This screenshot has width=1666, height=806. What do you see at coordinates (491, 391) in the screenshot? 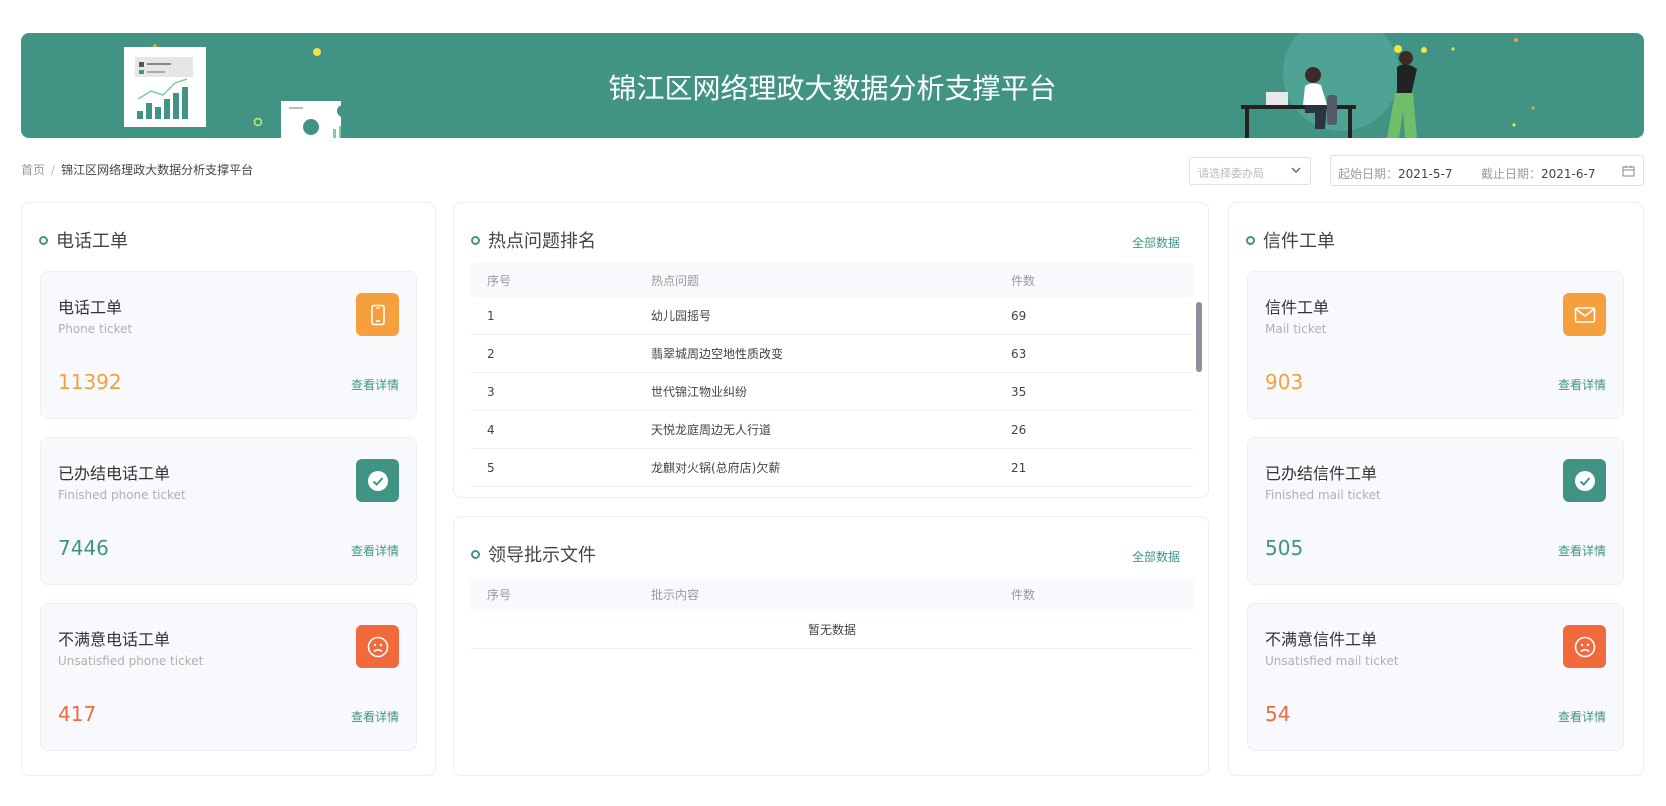
I see `cell-rank: 3` at bounding box center [491, 391].